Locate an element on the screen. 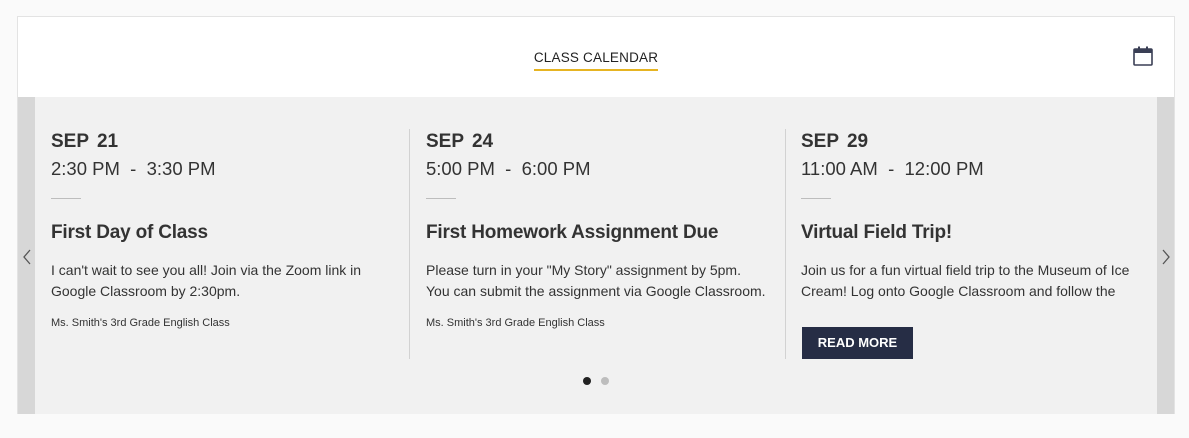  calendar-title: CLASS CALENDAR is located at coordinates (596, 60).